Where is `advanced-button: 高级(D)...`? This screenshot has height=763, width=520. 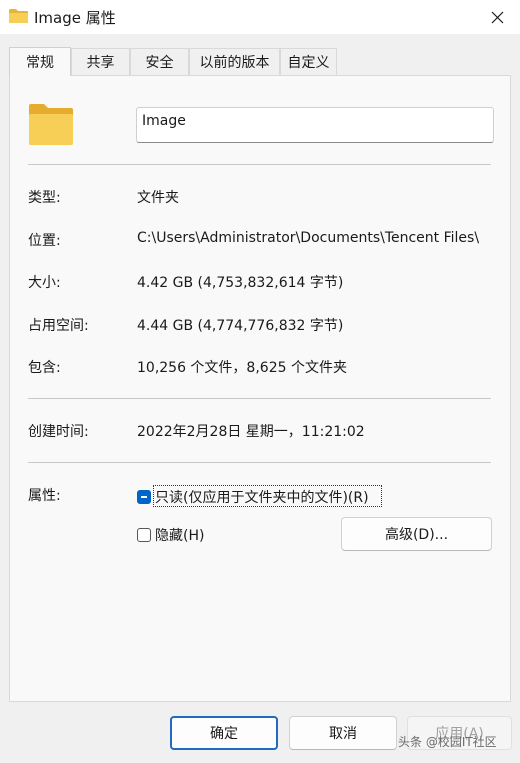 advanced-button: 高级(D)... is located at coordinates (416, 534).